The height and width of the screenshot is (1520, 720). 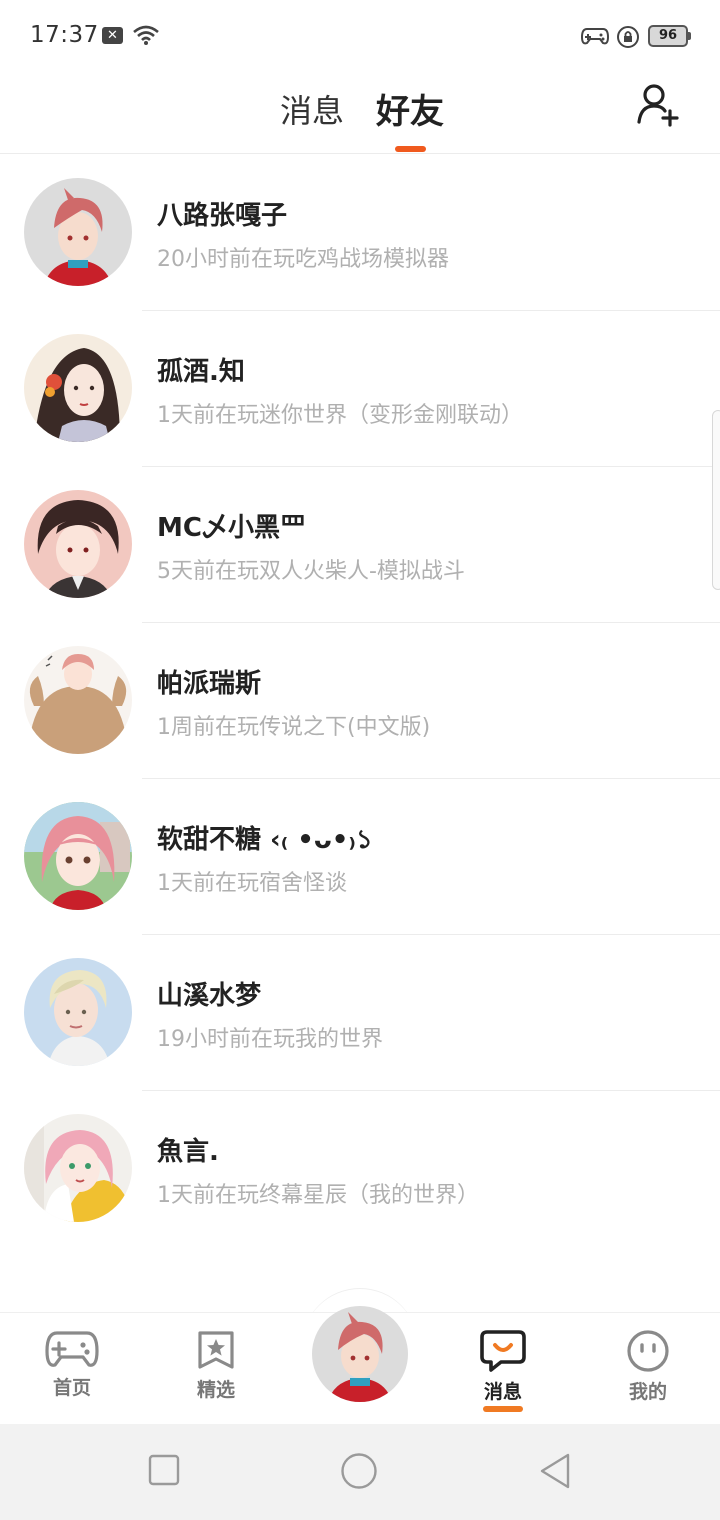 I want to click on rotation-lock-icon, so click(x=628, y=37).